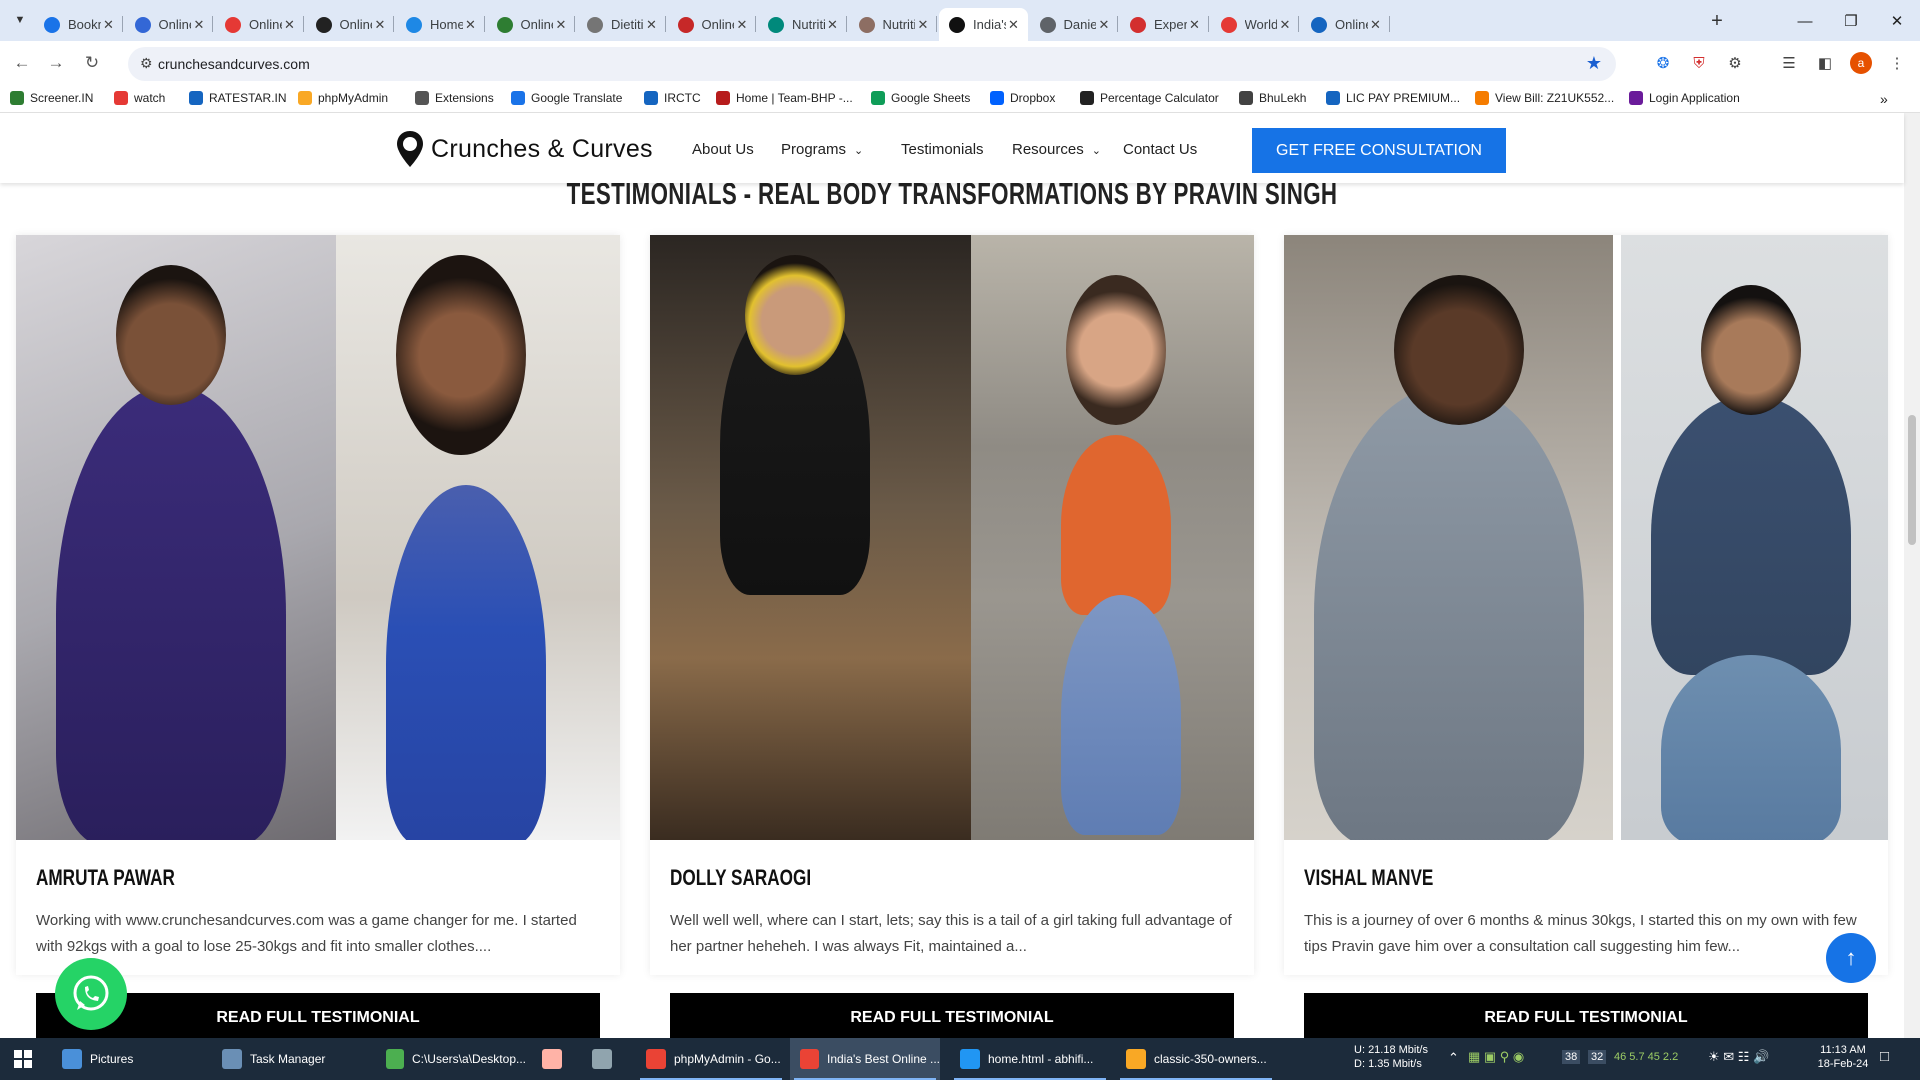 The width and height of the screenshot is (1920, 1080). I want to click on bookmark-item: IRCTC, so click(672, 98).